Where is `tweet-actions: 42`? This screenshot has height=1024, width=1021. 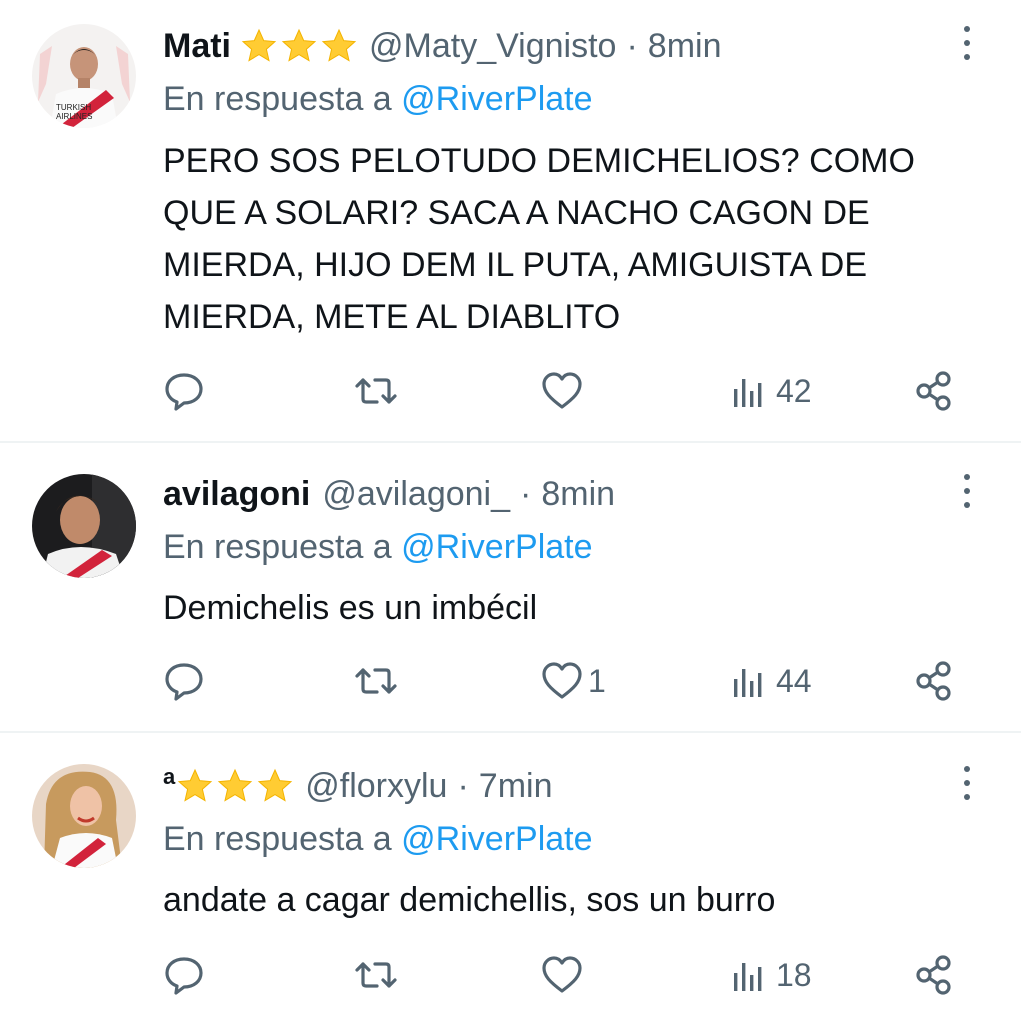
tweet-actions: 42 is located at coordinates (510, 391).